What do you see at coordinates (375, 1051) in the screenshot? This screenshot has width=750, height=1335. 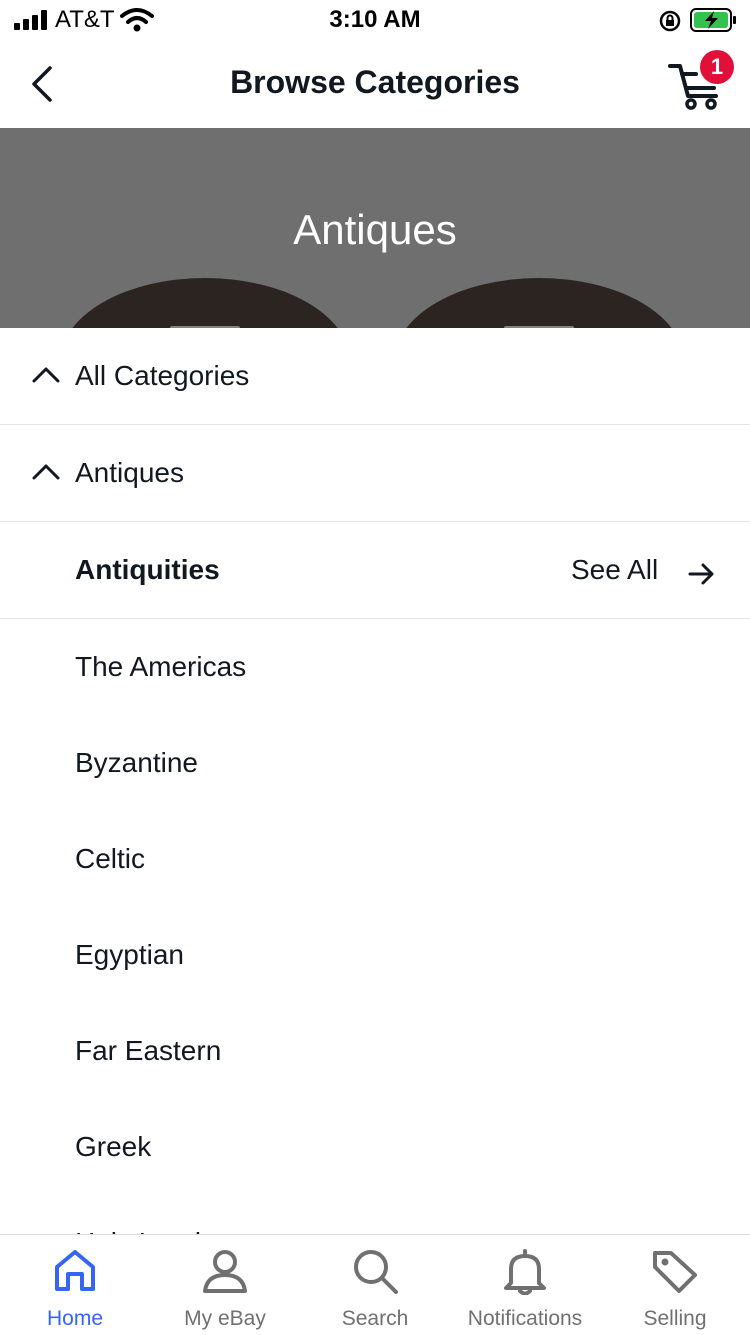 I see `subcategory-item: Far Eastern` at bounding box center [375, 1051].